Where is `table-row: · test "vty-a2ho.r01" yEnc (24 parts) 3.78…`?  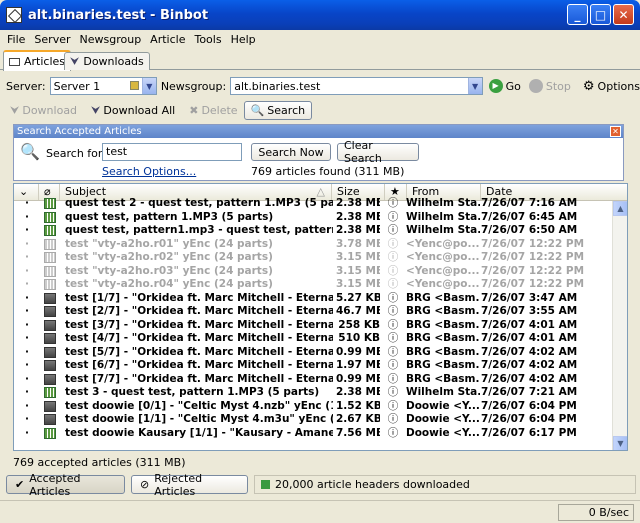 table-row: · test "vty-a2ho.r01" yEnc (24 parts) 3.78… is located at coordinates (313, 245).